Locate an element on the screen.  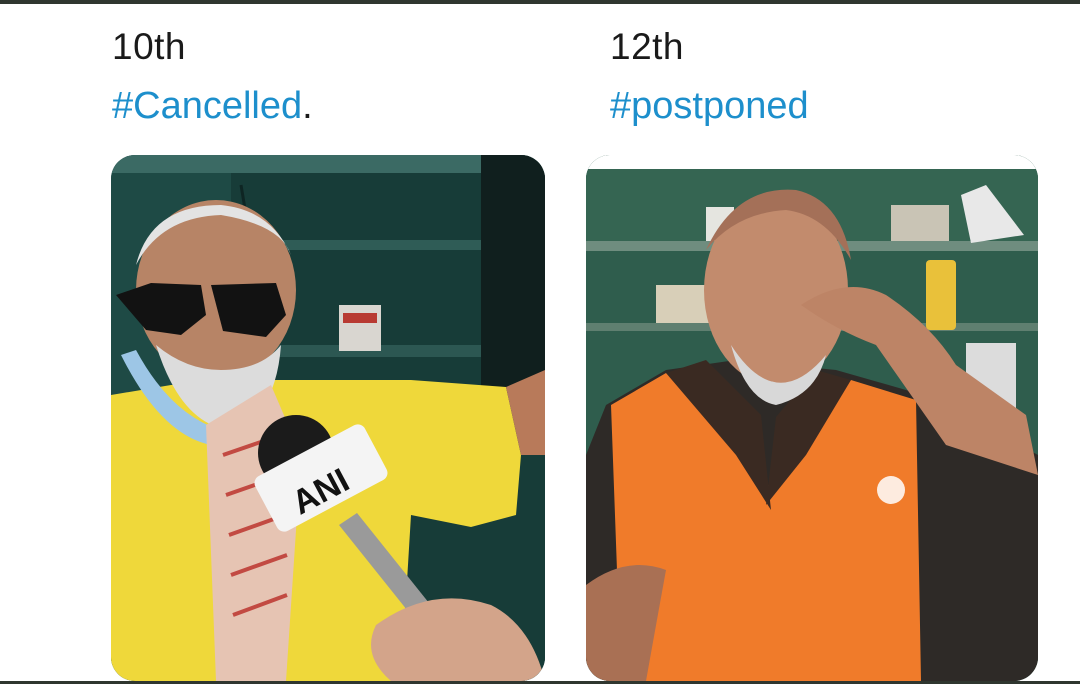
cancelled-hashtag-link: #Cancelled is located at coordinates (207, 106).